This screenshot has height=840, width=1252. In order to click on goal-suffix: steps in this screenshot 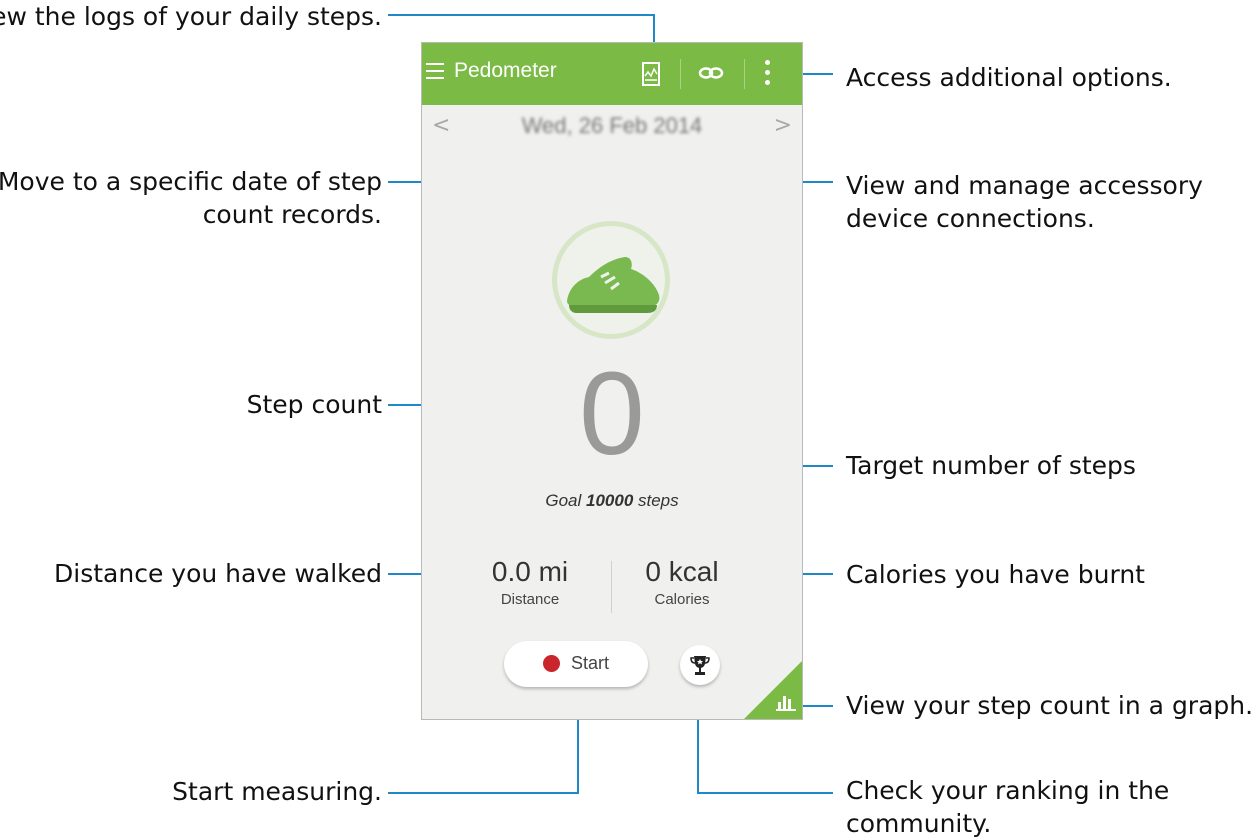, I will do `click(656, 500)`.